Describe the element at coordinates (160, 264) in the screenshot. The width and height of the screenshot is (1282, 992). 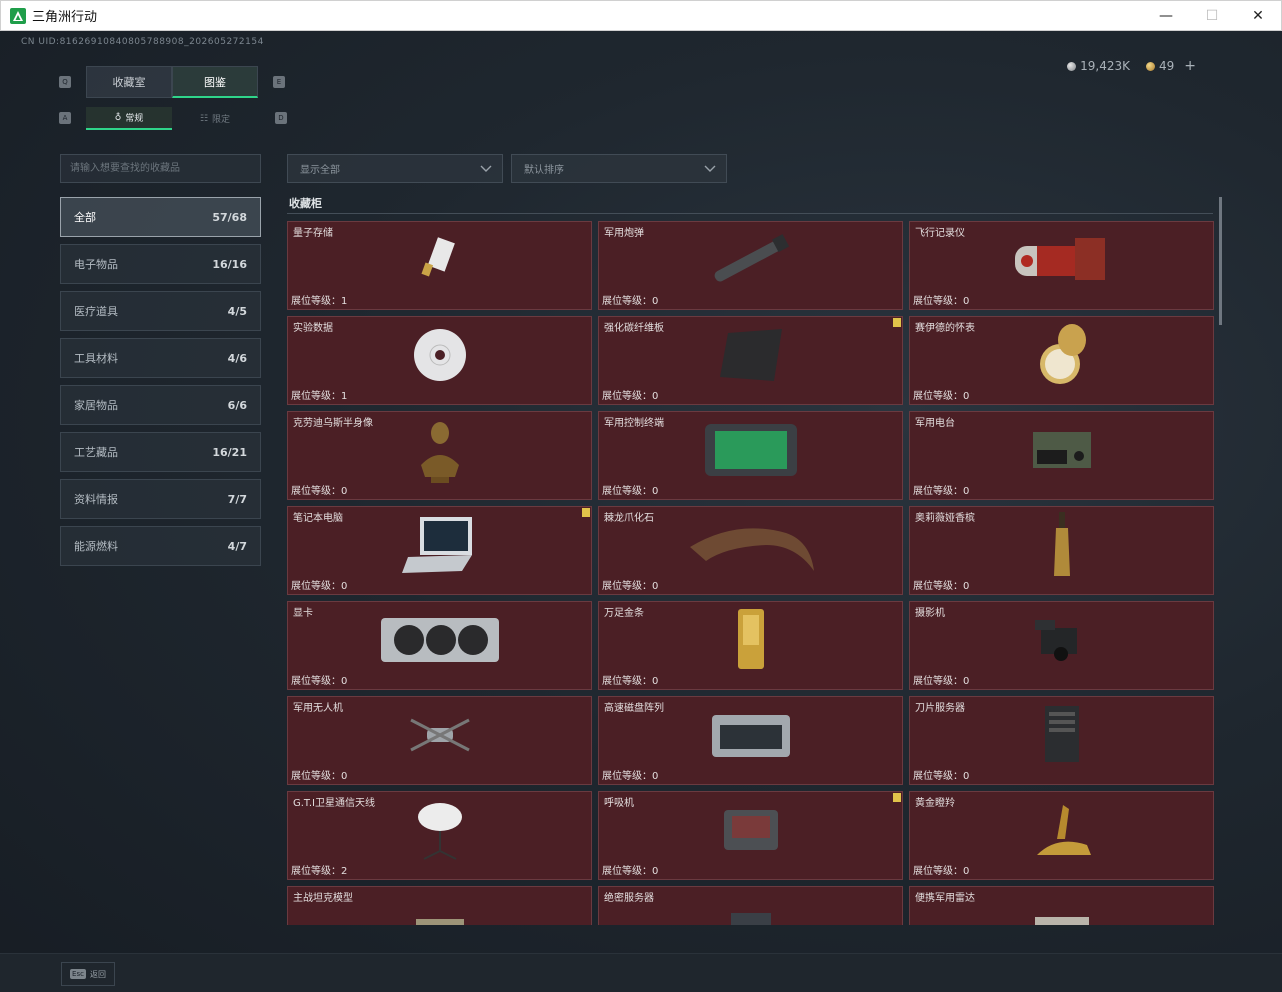
I see `category-item: 电子物品 16/16` at that location.